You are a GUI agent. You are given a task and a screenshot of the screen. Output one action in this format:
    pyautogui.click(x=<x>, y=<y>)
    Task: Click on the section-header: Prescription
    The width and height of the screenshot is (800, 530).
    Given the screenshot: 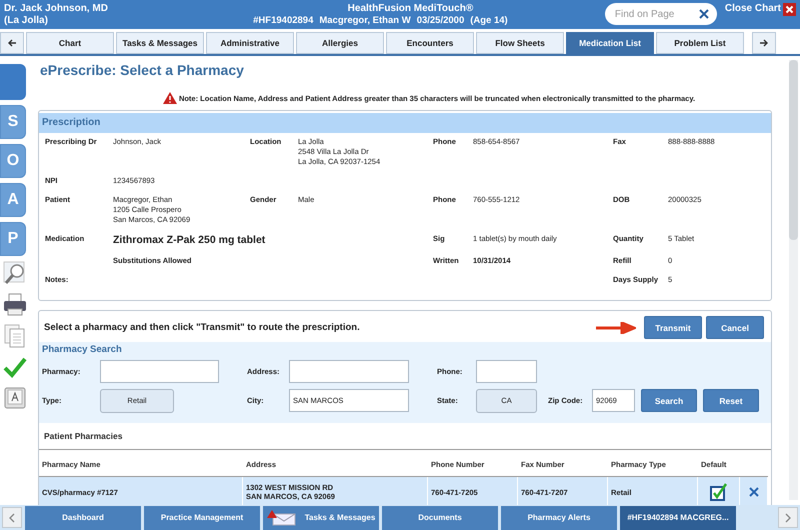 What is the action you would take?
    pyautogui.click(x=405, y=123)
    